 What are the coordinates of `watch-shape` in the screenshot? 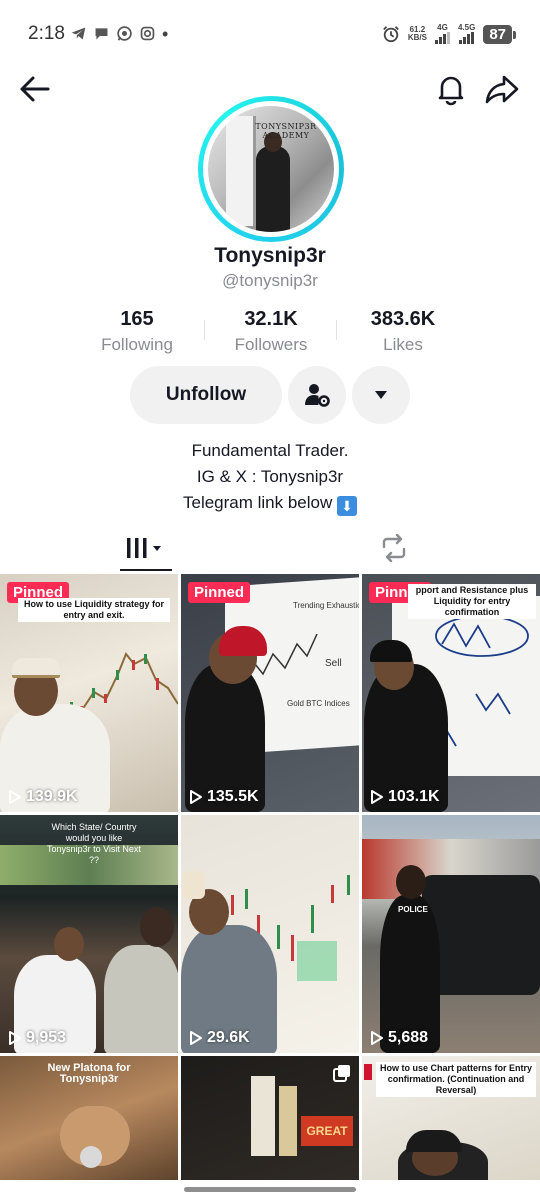 It's located at (91, 1157).